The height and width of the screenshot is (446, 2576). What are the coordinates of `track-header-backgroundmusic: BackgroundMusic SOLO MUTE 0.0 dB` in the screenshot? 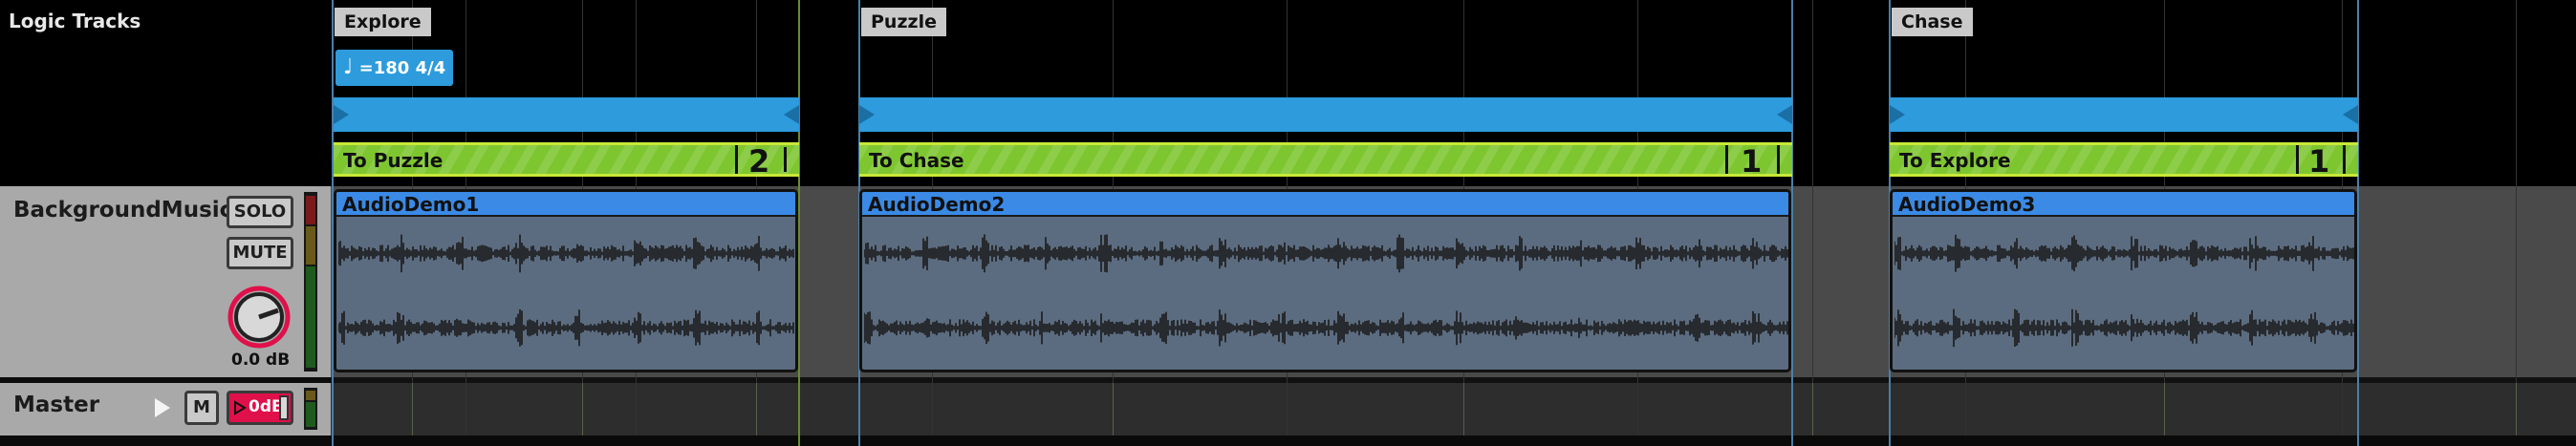 It's located at (165, 281).